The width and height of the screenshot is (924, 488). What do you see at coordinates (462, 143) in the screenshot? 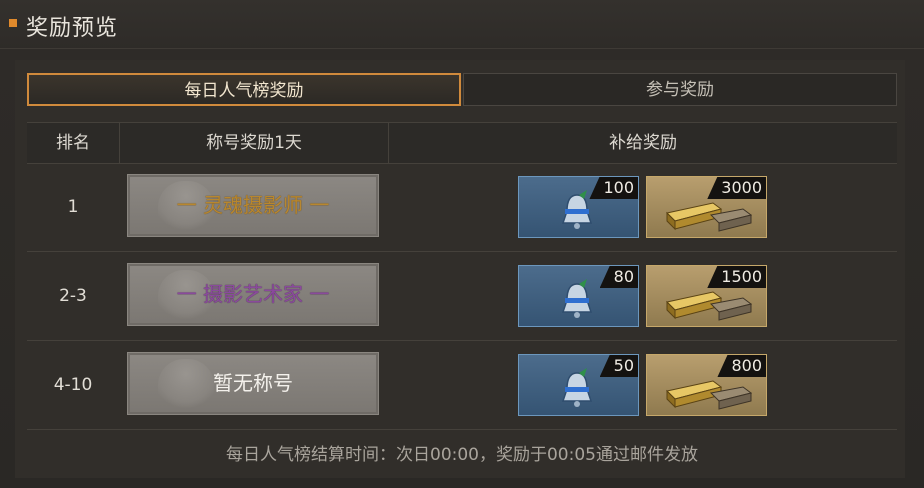
I see `table-header: 排名 称号奖励1天 补给奖励` at bounding box center [462, 143].